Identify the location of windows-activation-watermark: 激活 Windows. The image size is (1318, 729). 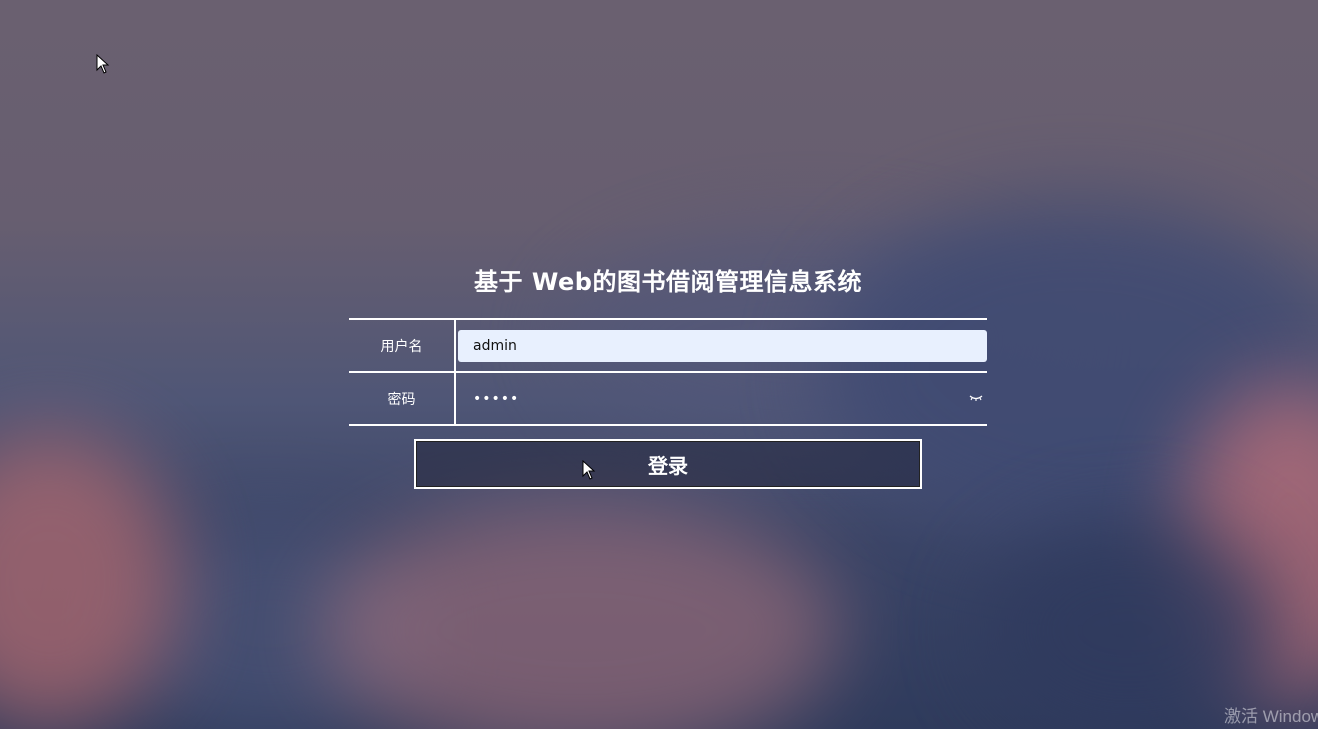
(1271, 716).